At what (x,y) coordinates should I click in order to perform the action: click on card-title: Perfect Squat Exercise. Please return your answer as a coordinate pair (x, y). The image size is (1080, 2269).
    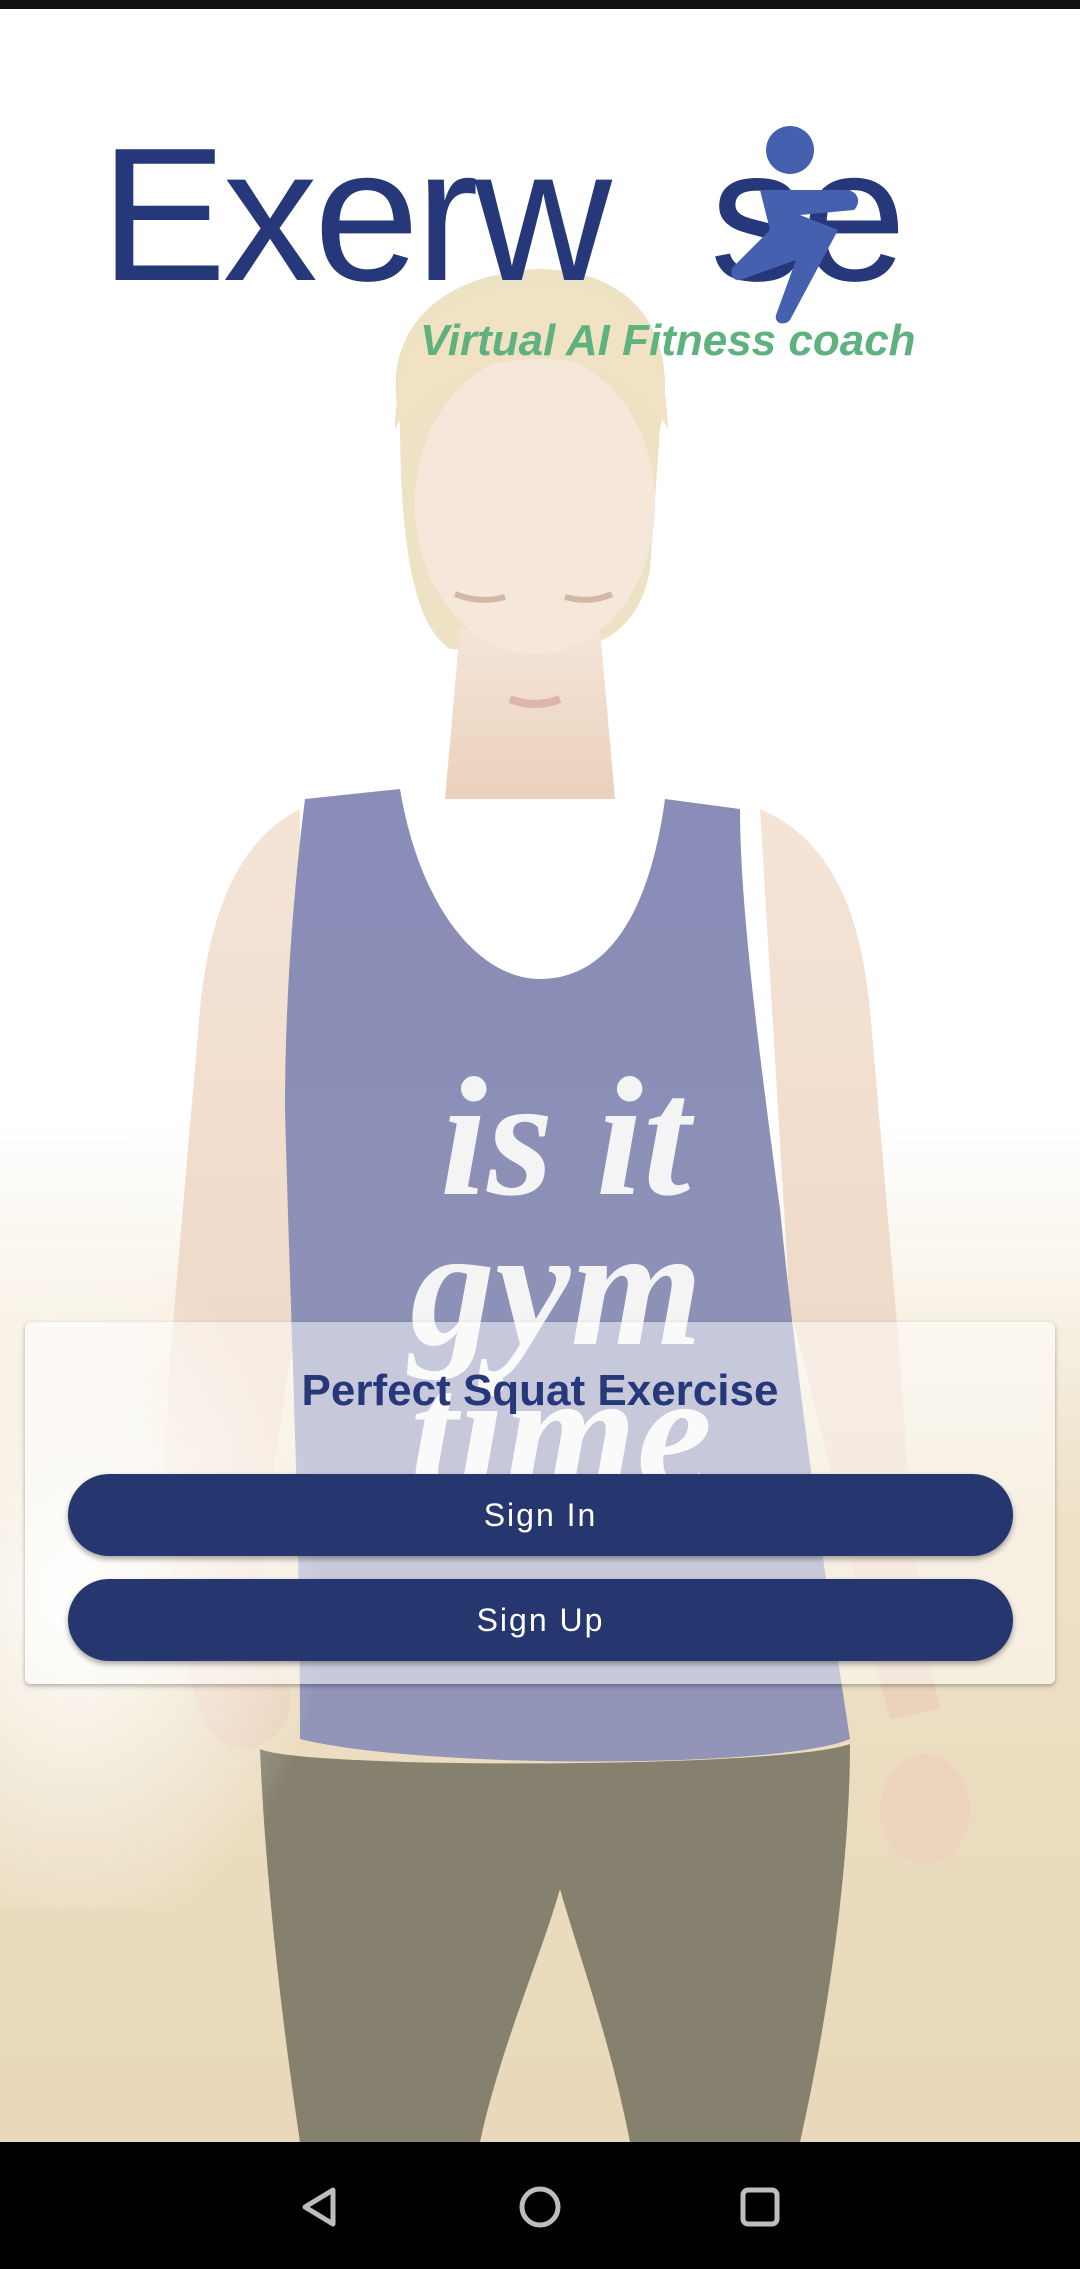
    Looking at the image, I should click on (540, 1390).